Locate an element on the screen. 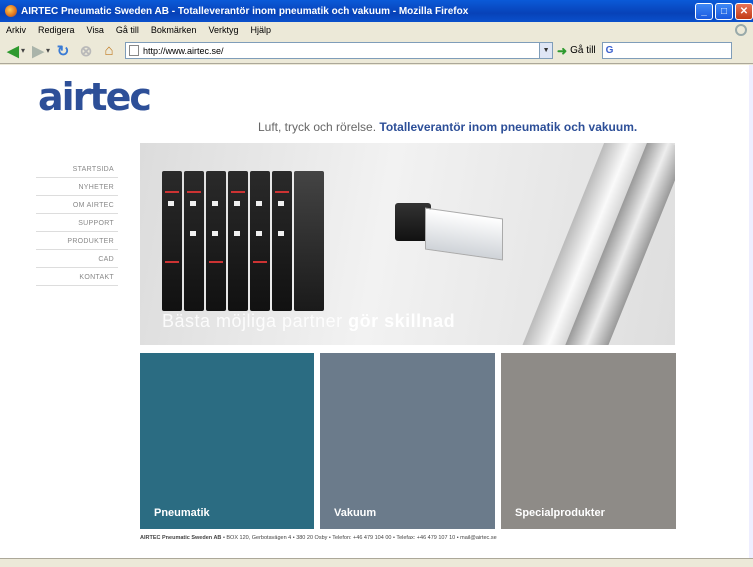 This screenshot has width=753, height=567. go-button: ➜ Gå till is located at coordinates (576, 51).